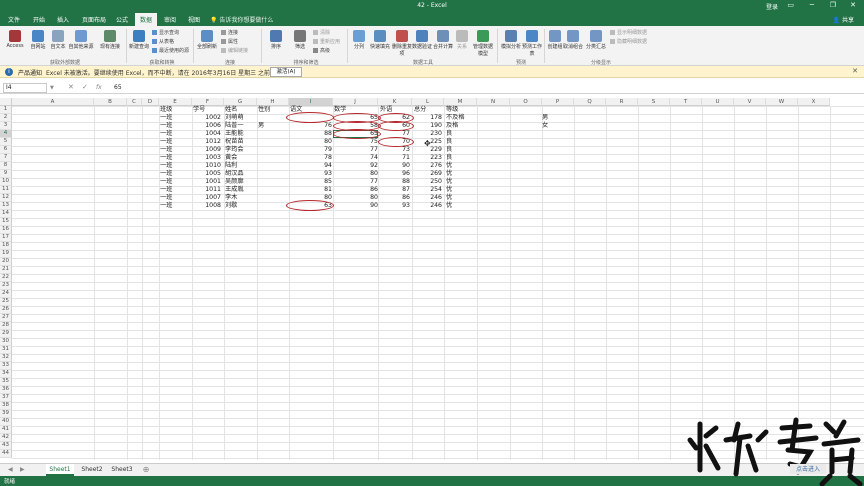 This screenshot has width=864, height=486. Describe the element at coordinates (273, 198) in the screenshot. I see `cell-g12` at that location.